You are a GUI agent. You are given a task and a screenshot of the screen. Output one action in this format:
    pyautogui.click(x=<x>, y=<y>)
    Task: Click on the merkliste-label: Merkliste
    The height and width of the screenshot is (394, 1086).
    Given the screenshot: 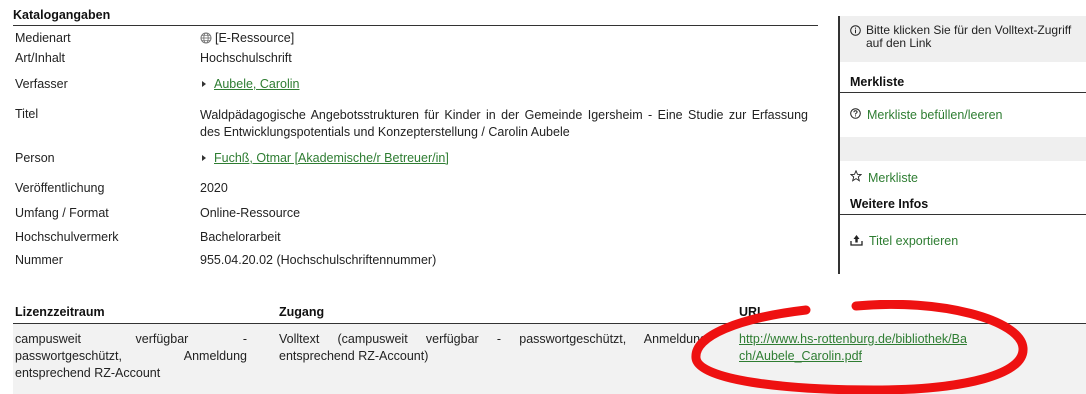 What is the action you would take?
    pyautogui.click(x=893, y=178)
    